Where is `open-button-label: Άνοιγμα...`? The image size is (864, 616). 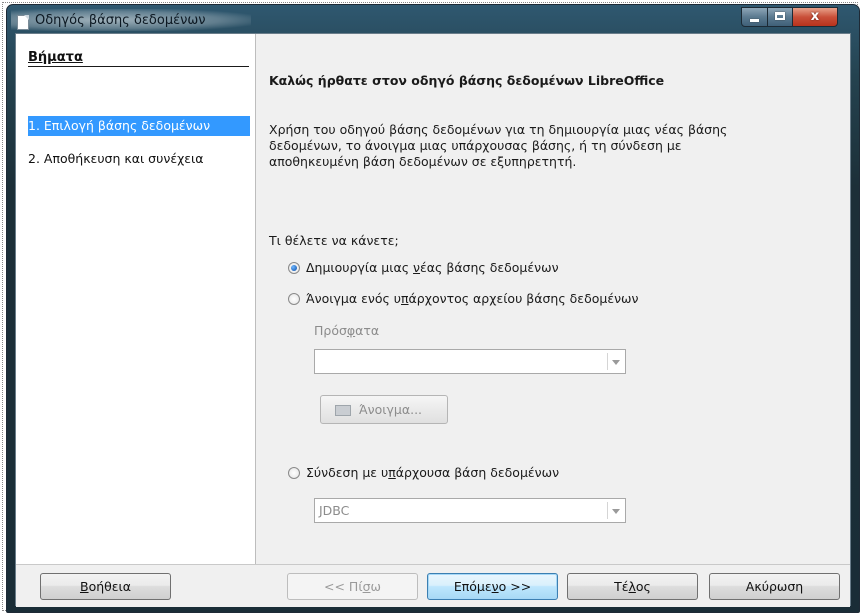
open-button-label: Άνοιγμα... is located at coordinates (391, 409).